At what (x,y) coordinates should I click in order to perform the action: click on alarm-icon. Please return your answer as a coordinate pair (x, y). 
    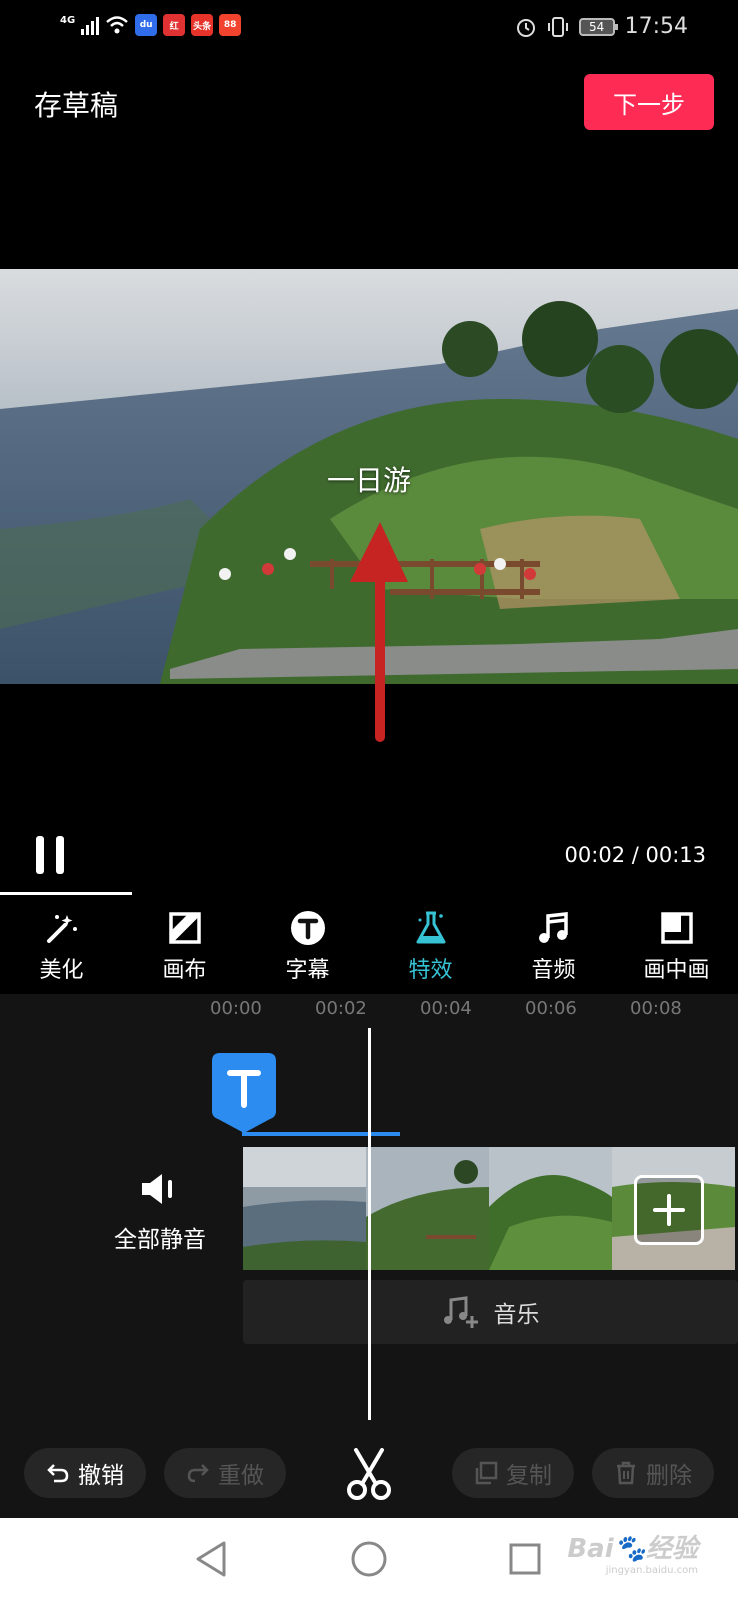
    Looking at the image, I should click on (525, 27).